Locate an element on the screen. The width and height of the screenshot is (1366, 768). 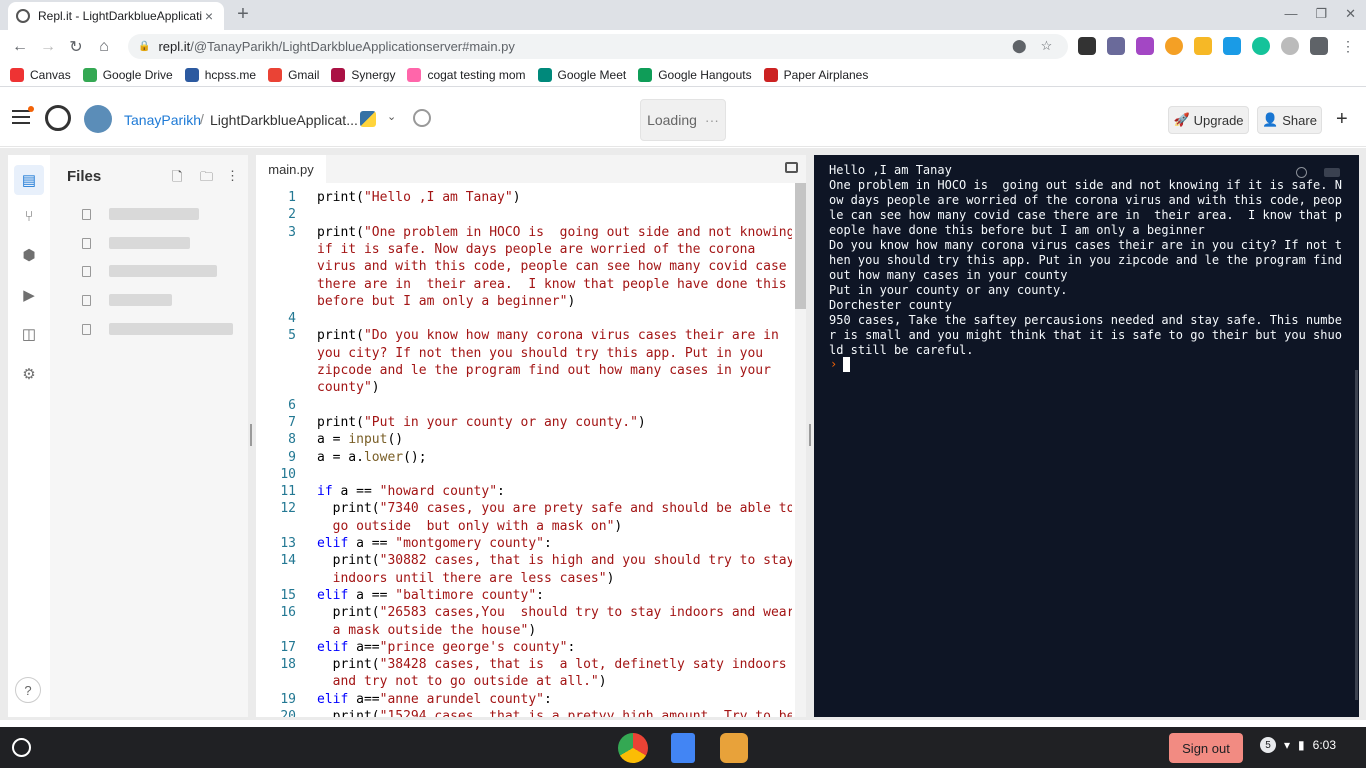
extension-grammarly-icon is located at coordinates (1261, 46).